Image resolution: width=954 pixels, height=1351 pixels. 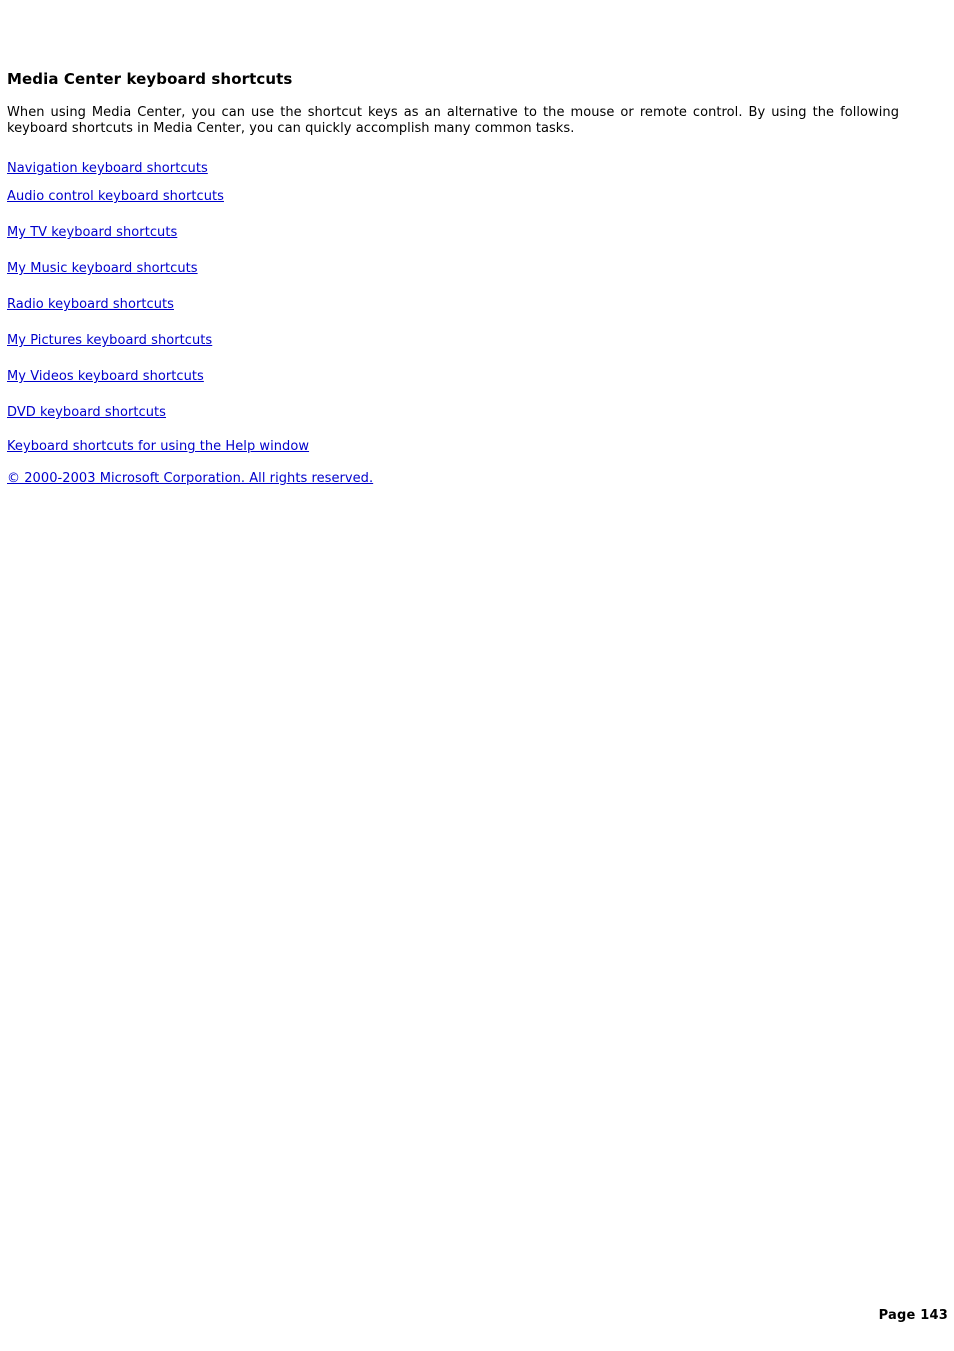 What do you see at coordinates (109, 340) in the screenshot?
I see `link-my-pictures-keyboard-shortcuts: My Pictures keyboard shortcuts` at bounding box center [109, 340].